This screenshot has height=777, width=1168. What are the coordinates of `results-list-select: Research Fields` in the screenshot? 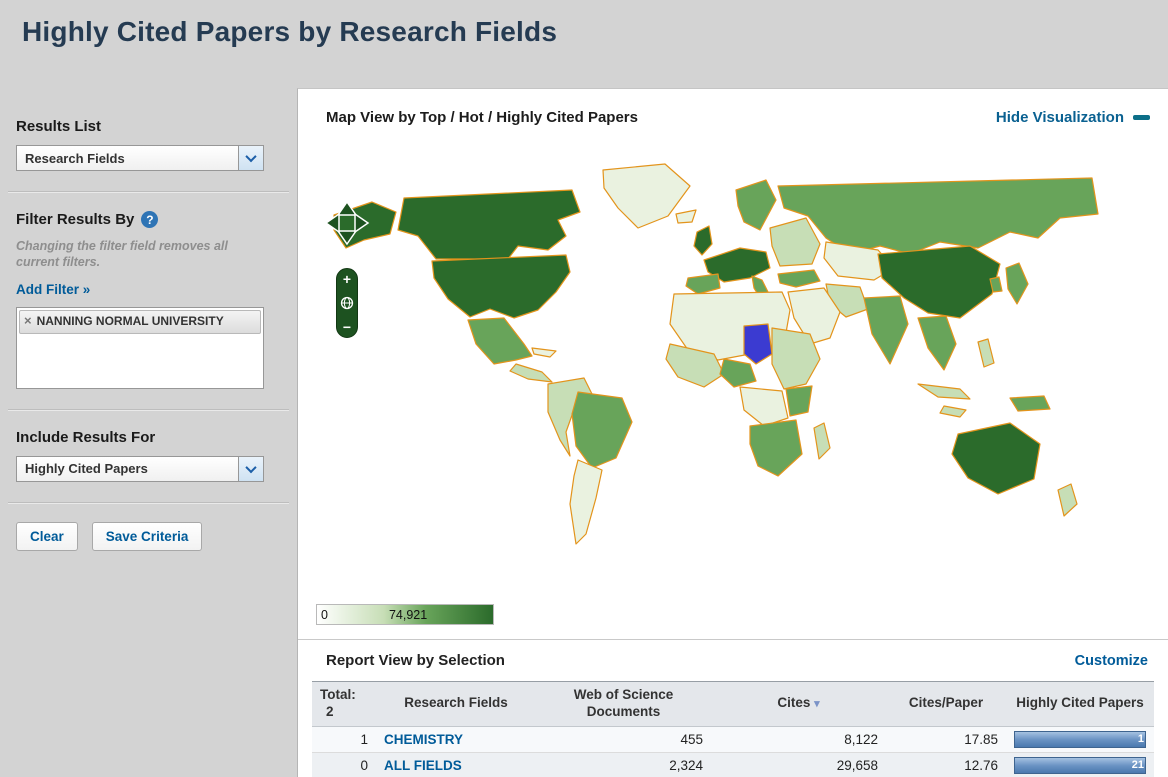 It's located at (140, 158).